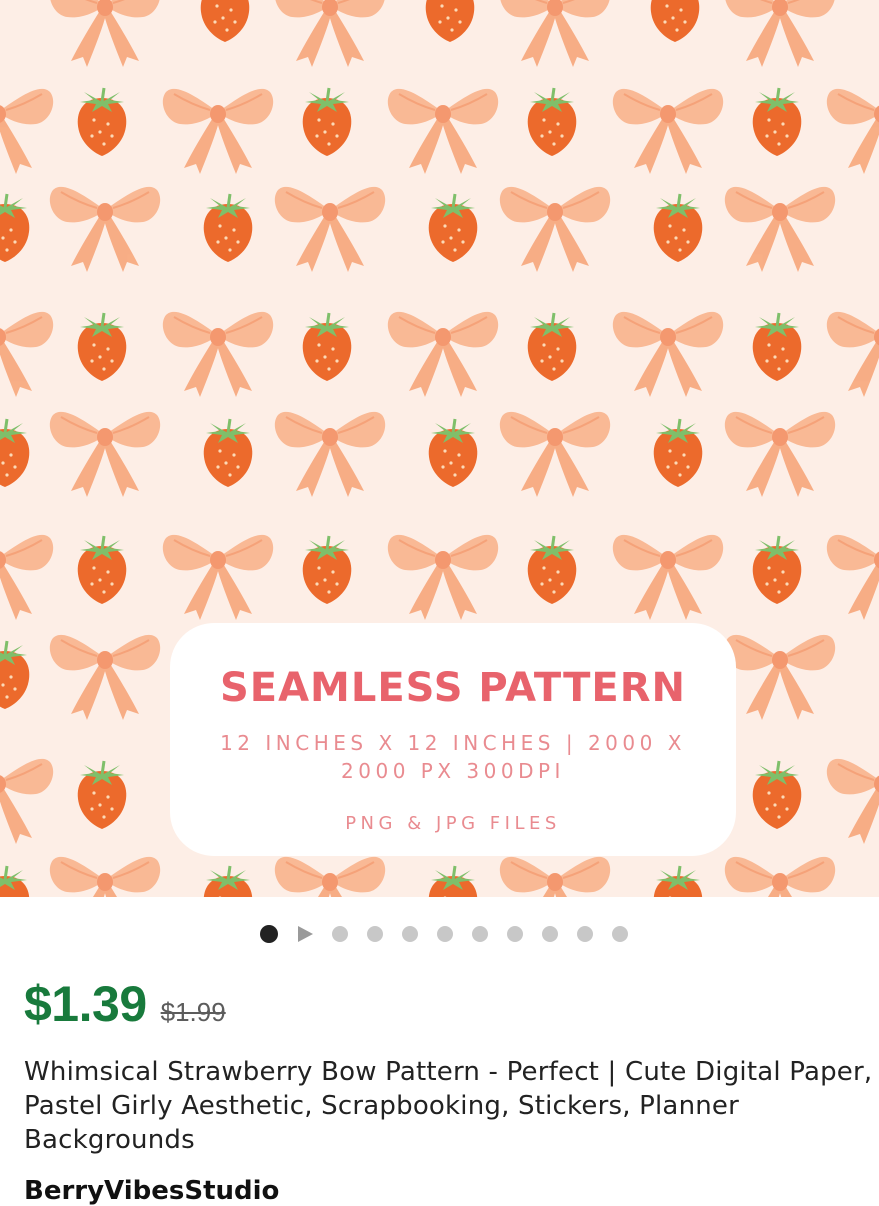  What do you see at coordinates (453, 934) in the screenshot?
I see `carousel-indicator` at bounding box center [453, 934].